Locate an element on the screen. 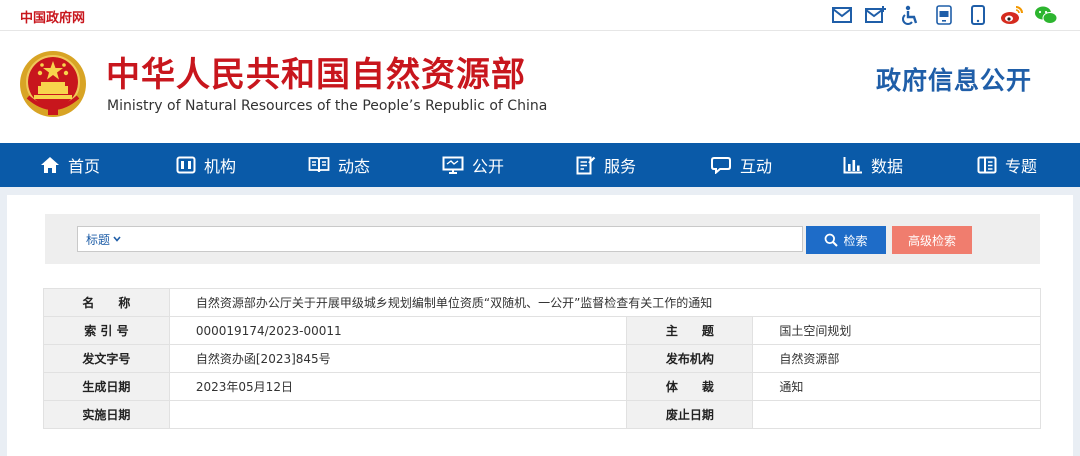  search-field-box: 标题 is located at coordinates (440, 239).